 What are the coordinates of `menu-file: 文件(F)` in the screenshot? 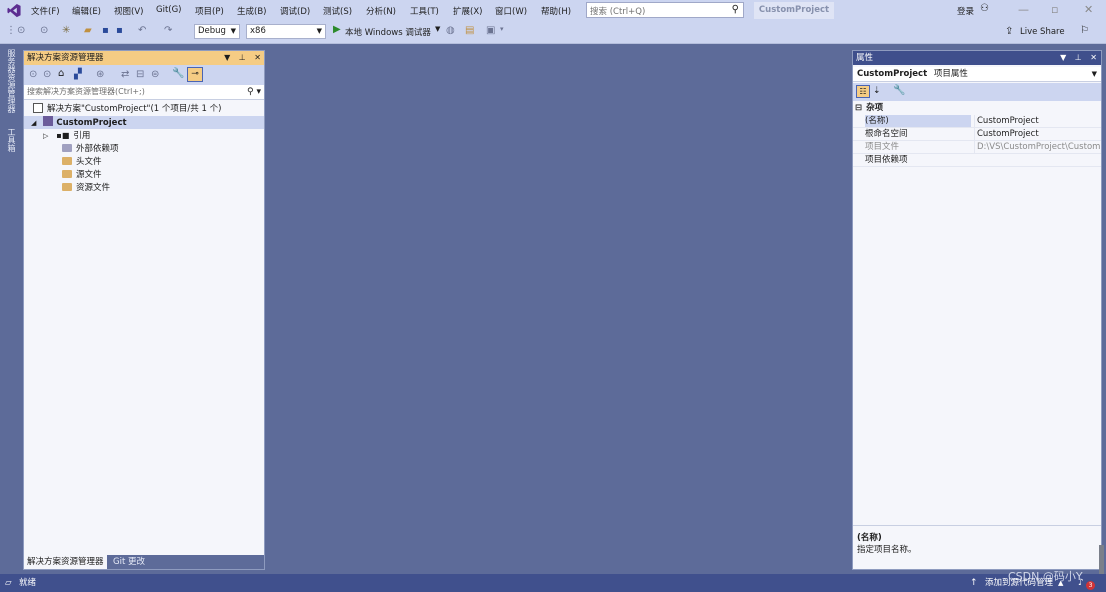 It's located at (45, 11).